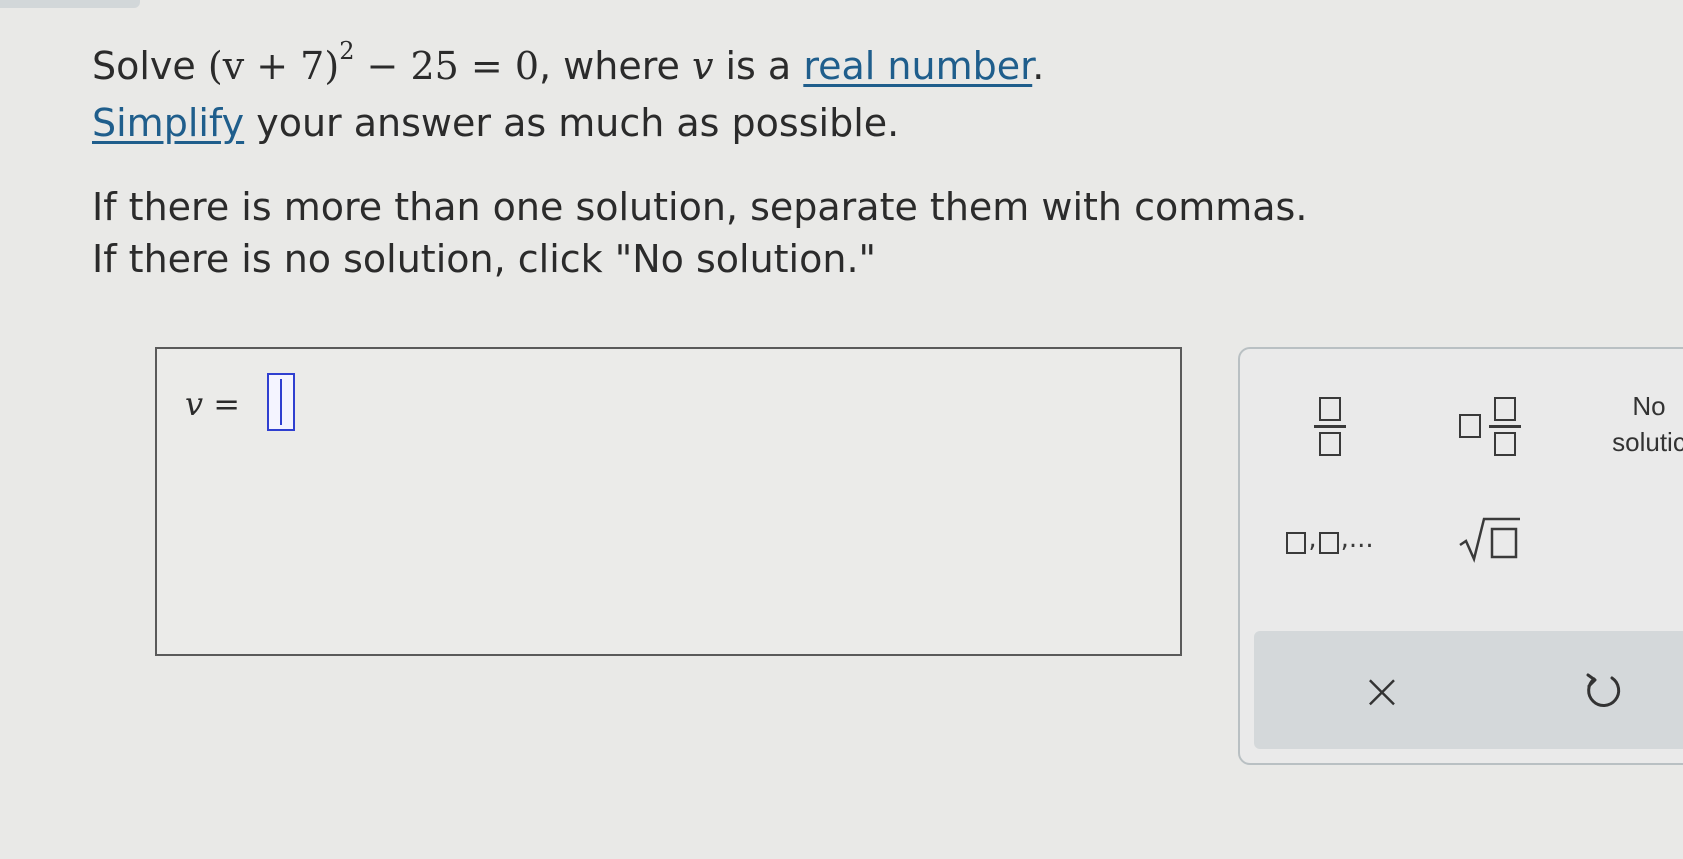 Image resolution: width=1683 pixels, height=859 pixels. I want to click on fraction-button, so click(1330, 426).